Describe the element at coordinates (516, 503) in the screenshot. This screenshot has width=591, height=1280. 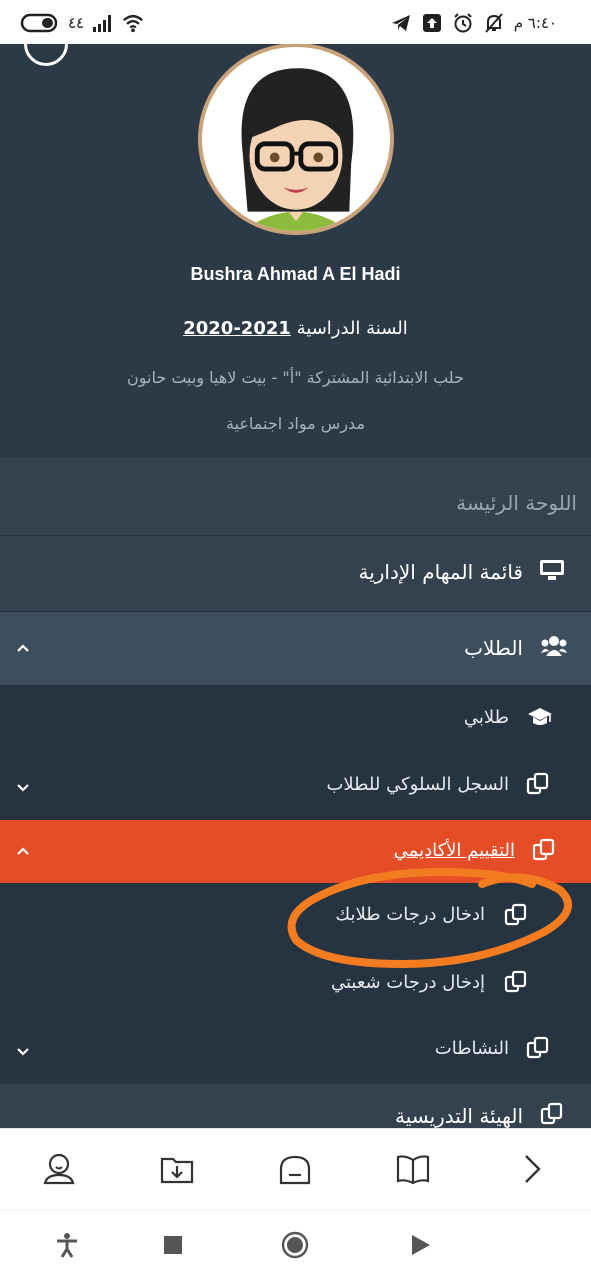
I see `section-title: اللوحة الرئيسة` at that location.